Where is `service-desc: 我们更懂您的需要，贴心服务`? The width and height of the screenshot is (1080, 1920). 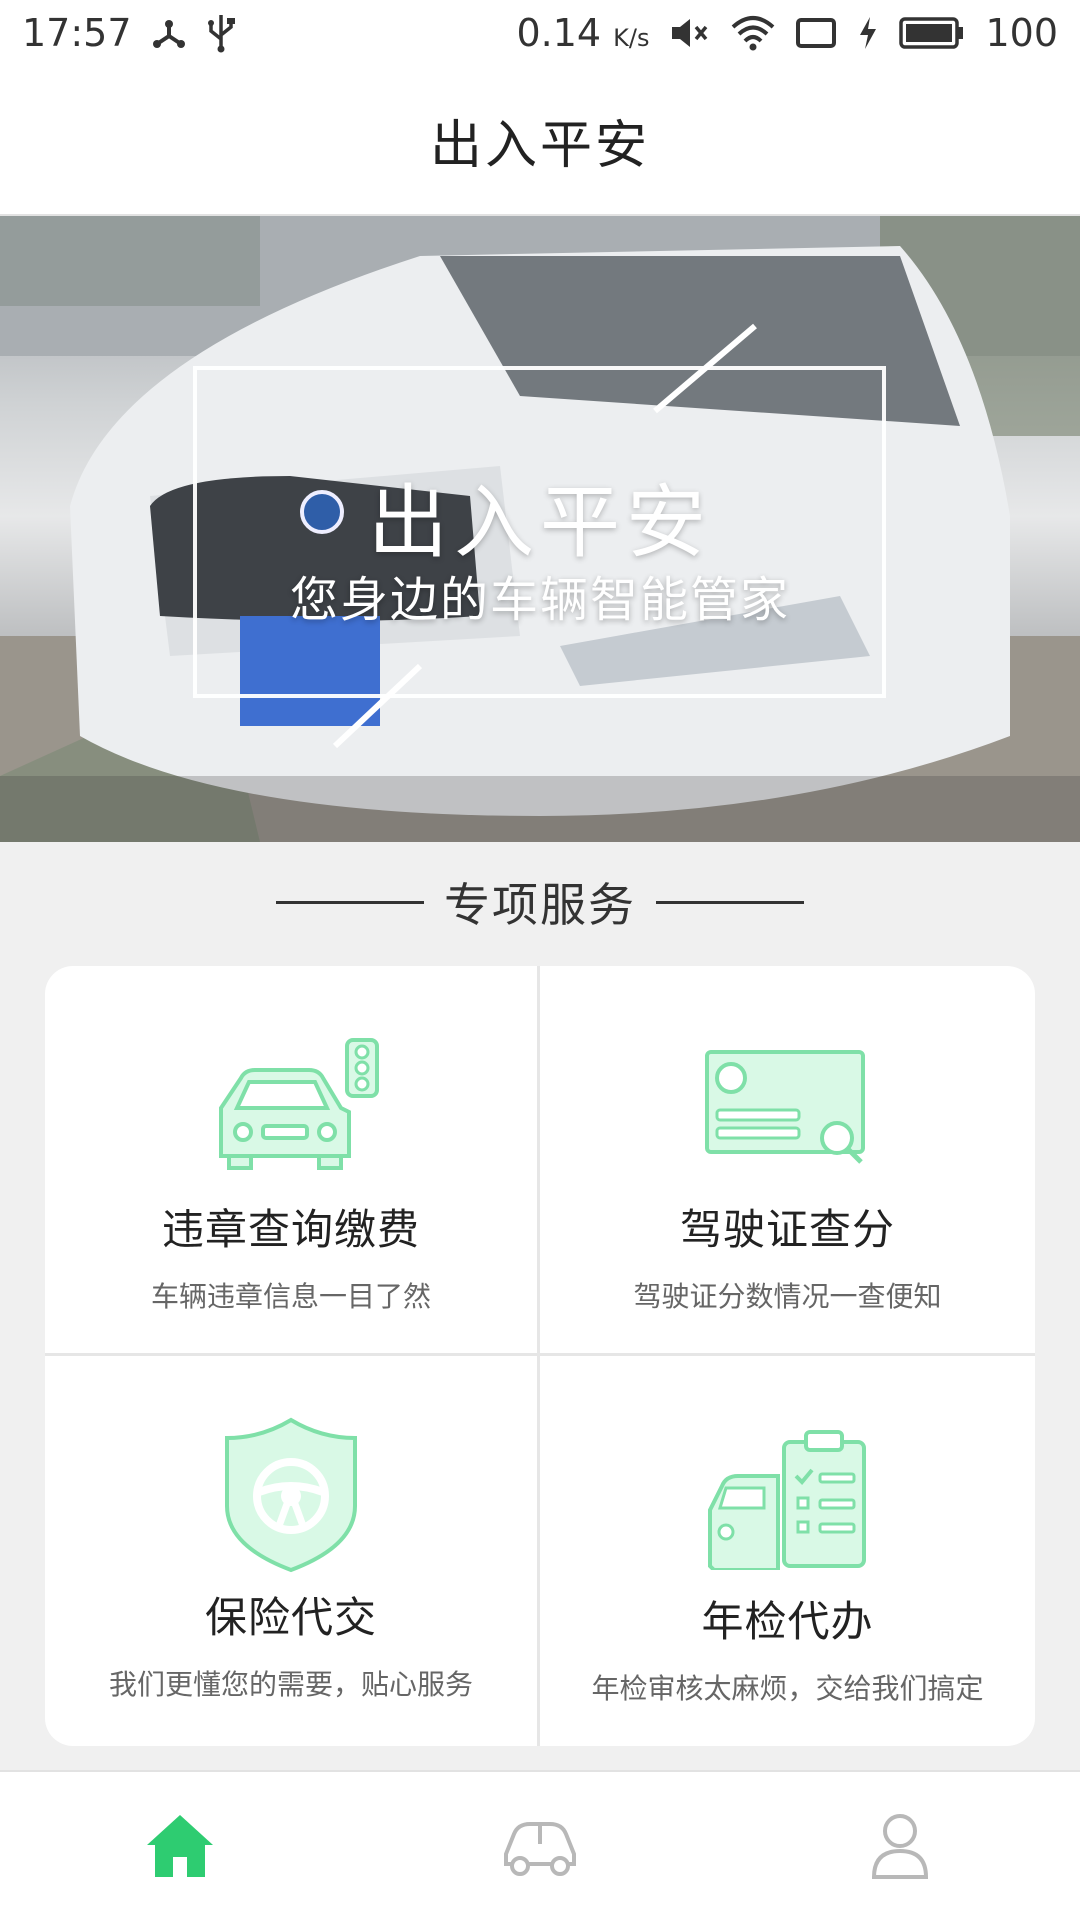 service-desc: 我们更懂您的需要，贴心服务 is located at coordinates (290, 1684).